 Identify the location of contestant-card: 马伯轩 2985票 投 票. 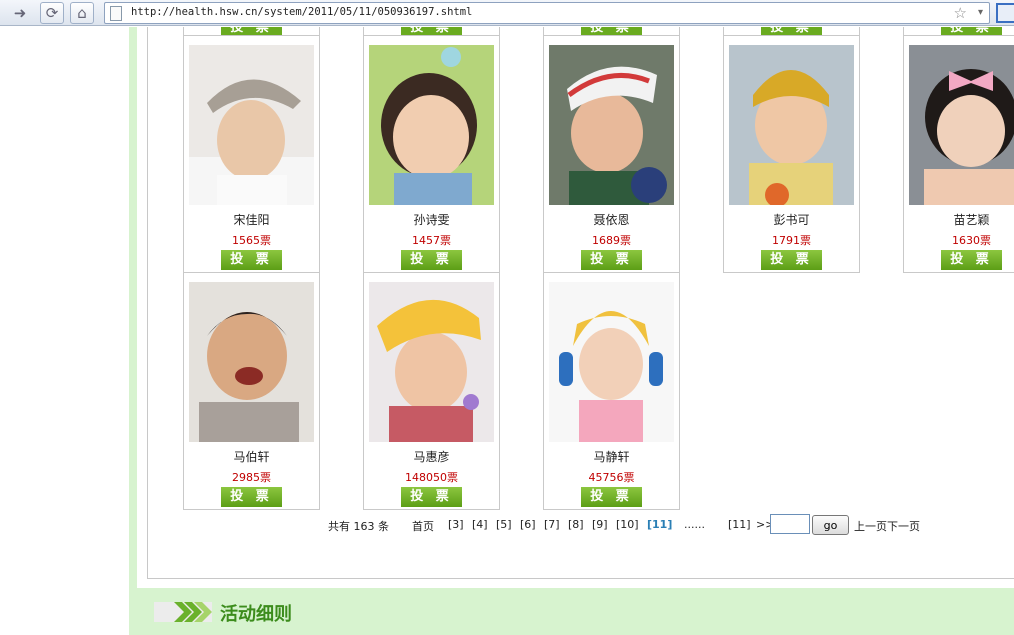
(251, 391).